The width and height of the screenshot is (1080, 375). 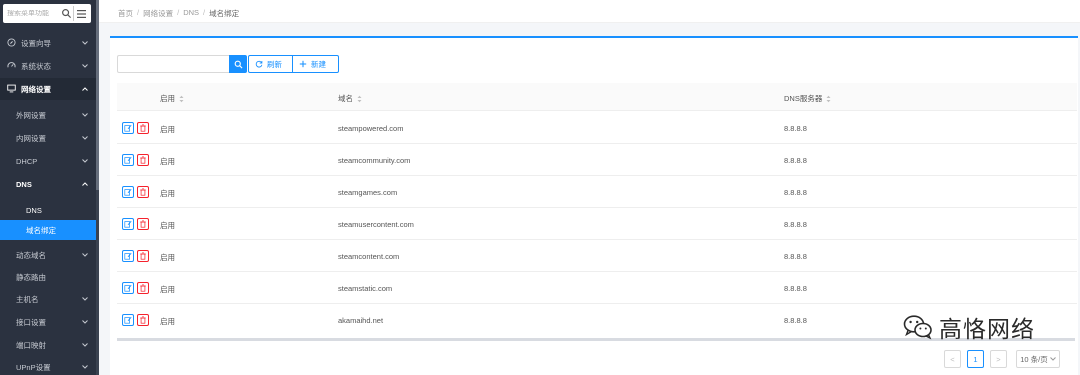 I want to click on sidebar-item-dhcp: DHCP, so click(x=48, y=161).